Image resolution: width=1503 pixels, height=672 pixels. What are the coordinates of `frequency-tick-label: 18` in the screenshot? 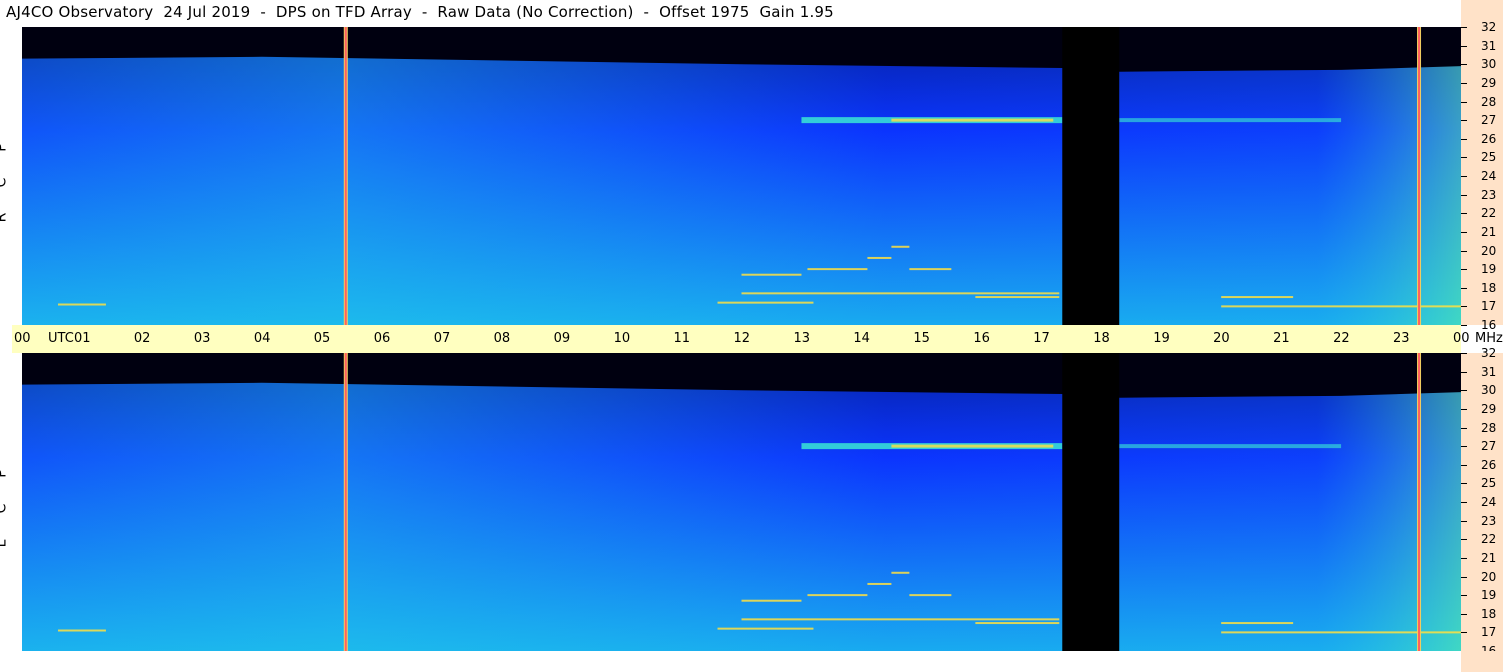 It's located at (1478, 614).